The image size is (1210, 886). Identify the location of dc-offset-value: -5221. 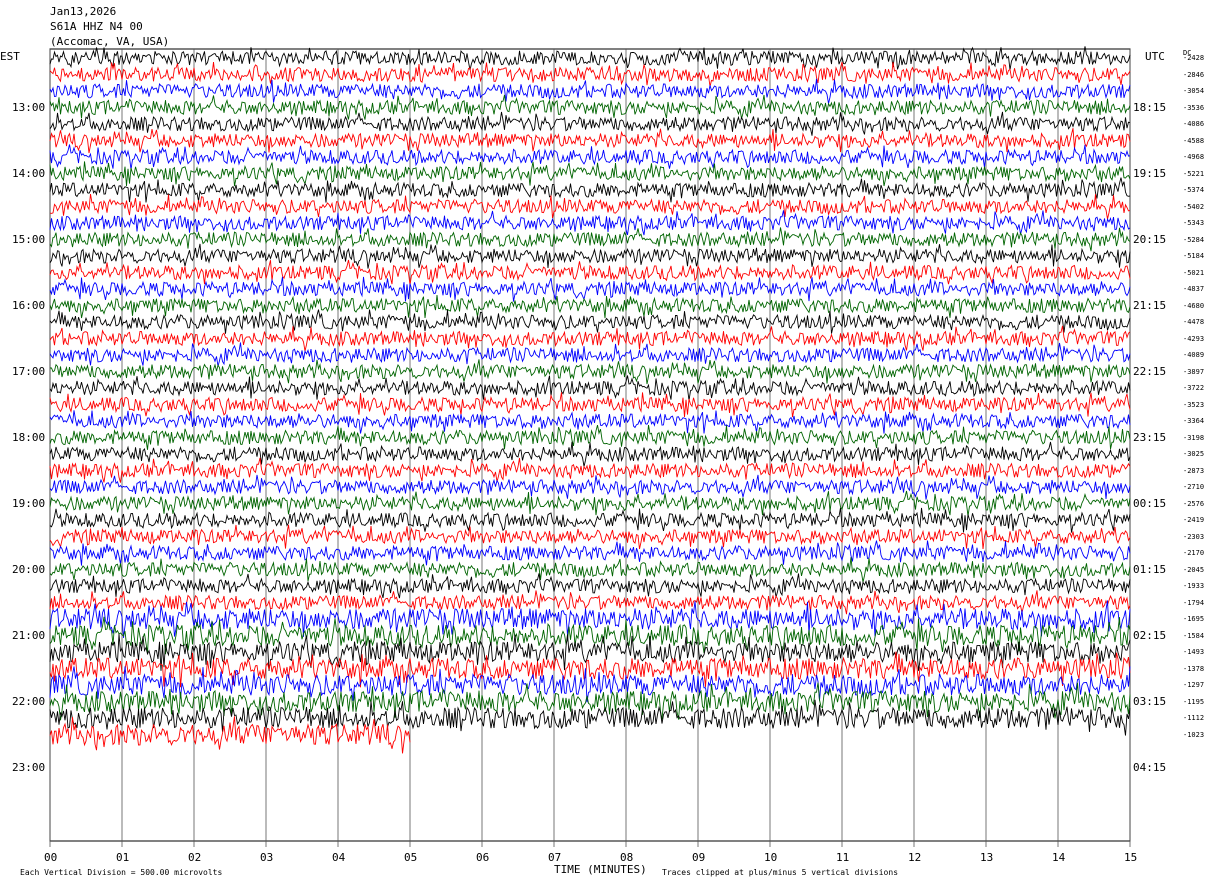
(1194, 173).